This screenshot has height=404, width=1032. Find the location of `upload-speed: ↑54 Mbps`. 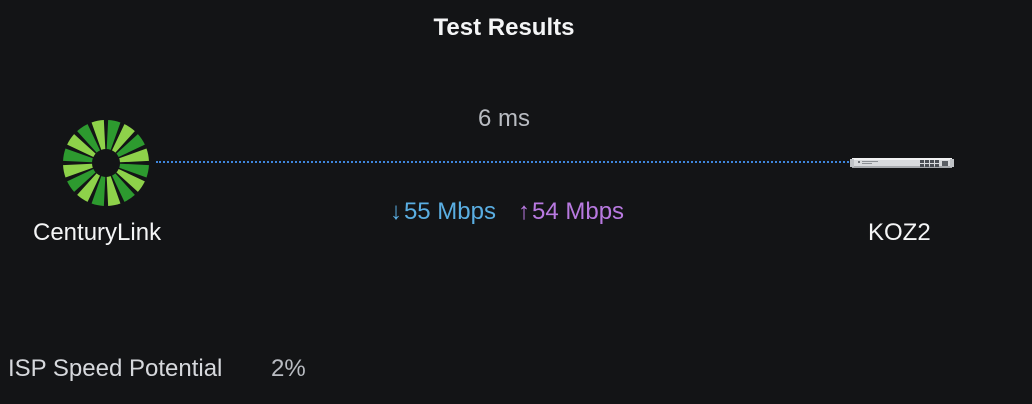

upload-speed: ↑54 Mbps is located at coordinates (571, 211).